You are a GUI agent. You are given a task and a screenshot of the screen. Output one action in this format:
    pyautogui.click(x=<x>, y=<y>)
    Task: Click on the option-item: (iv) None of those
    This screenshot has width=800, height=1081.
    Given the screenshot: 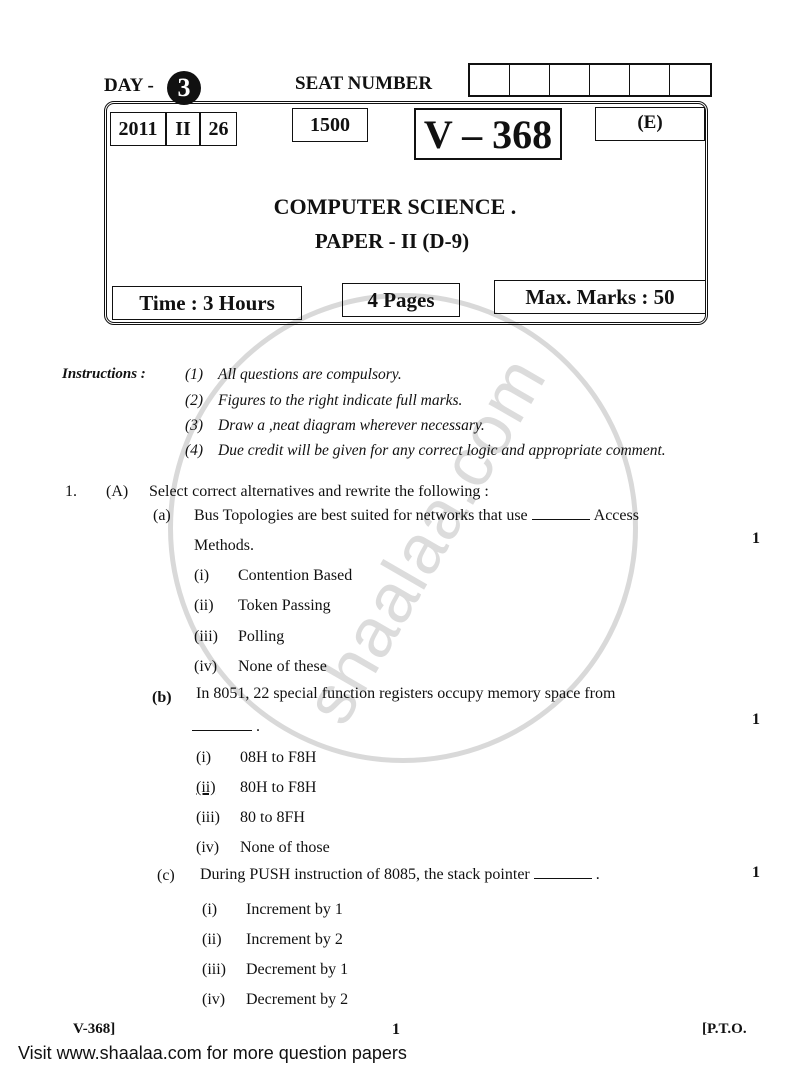 What is the action you would take?
    pyautogui.click(x=263, y=848)
    